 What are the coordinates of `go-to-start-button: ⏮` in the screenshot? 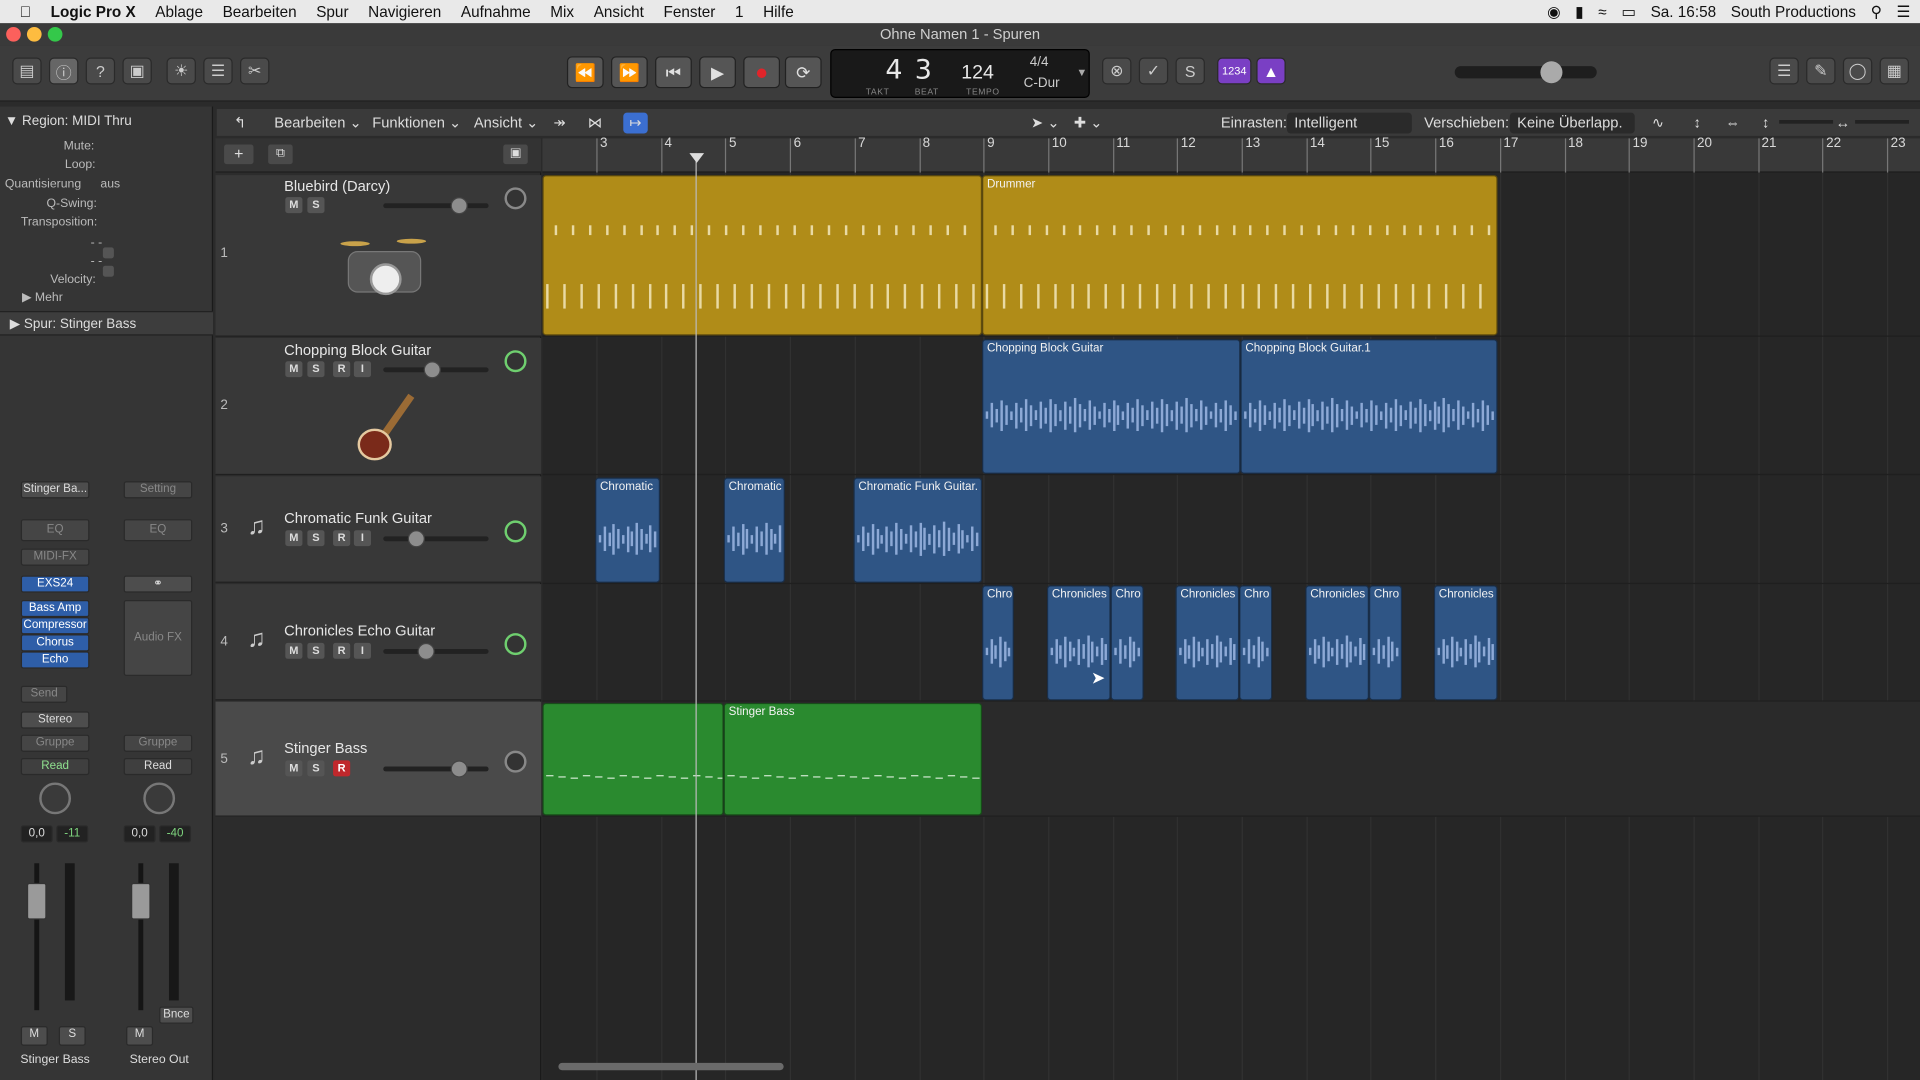 It's located at (673, 72).